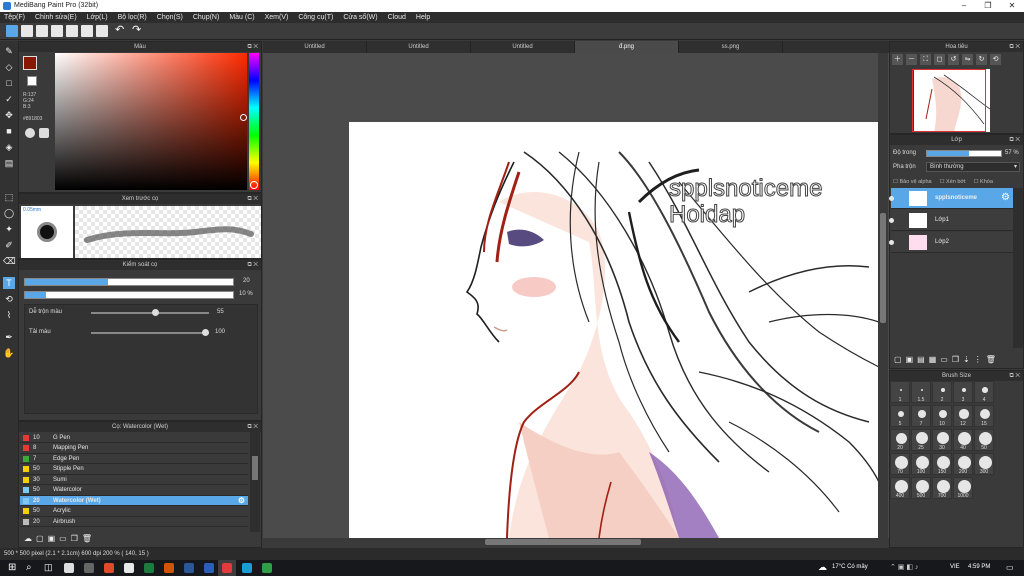 This screenshot has height=576, width=1024. What do you see at coordinates (14, 17) in the screenshot?
I see `menu-file: Tệp(F)` at bounding box center [14, 17].